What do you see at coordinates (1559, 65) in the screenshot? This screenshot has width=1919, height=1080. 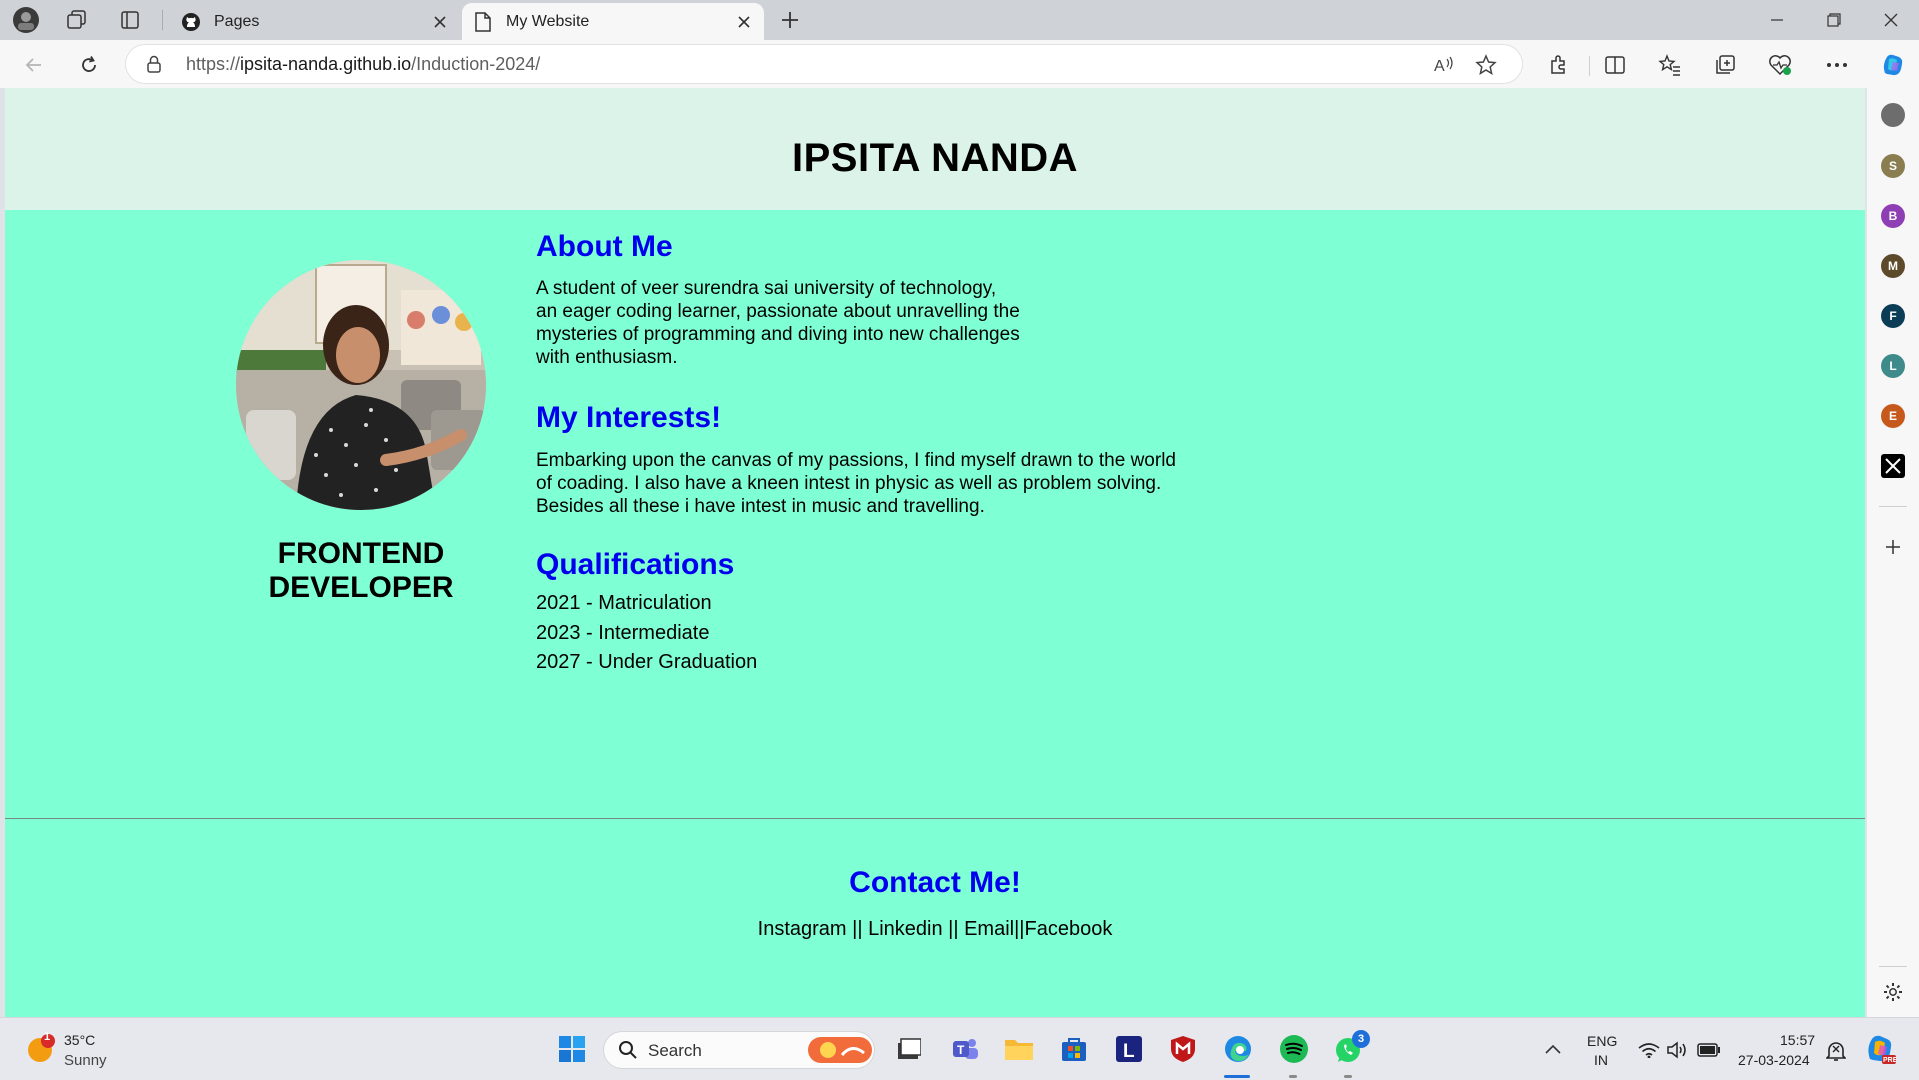 I see `extensions-icon` at bounding box center [1559, 65].